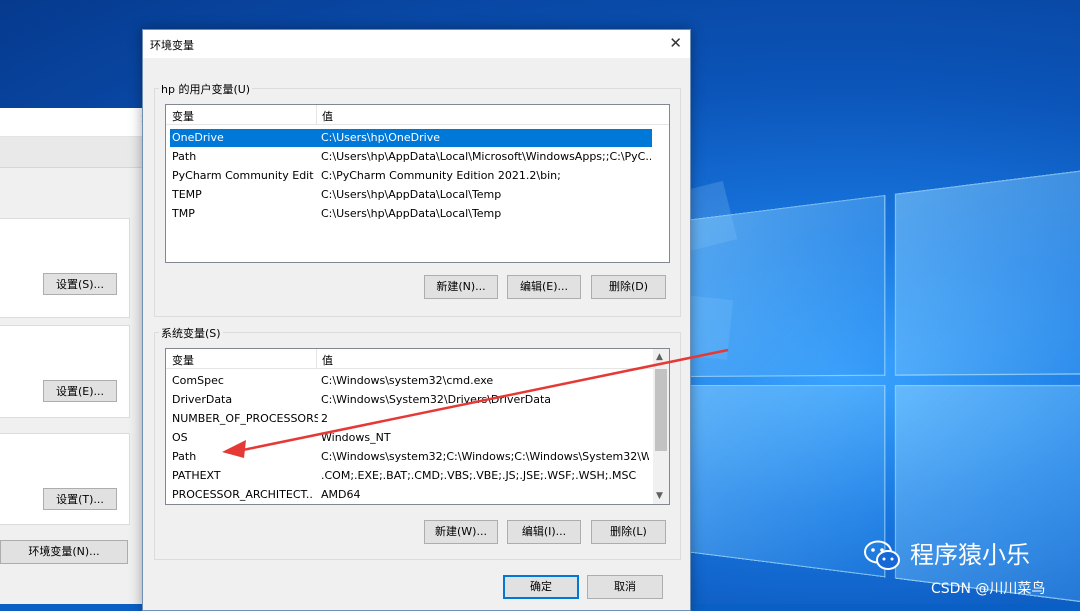 The image size is (1080, 611). Describe the element at coordinates (483, 400) in the screenshot. I see `annotation-arrow-shaft` at that location.